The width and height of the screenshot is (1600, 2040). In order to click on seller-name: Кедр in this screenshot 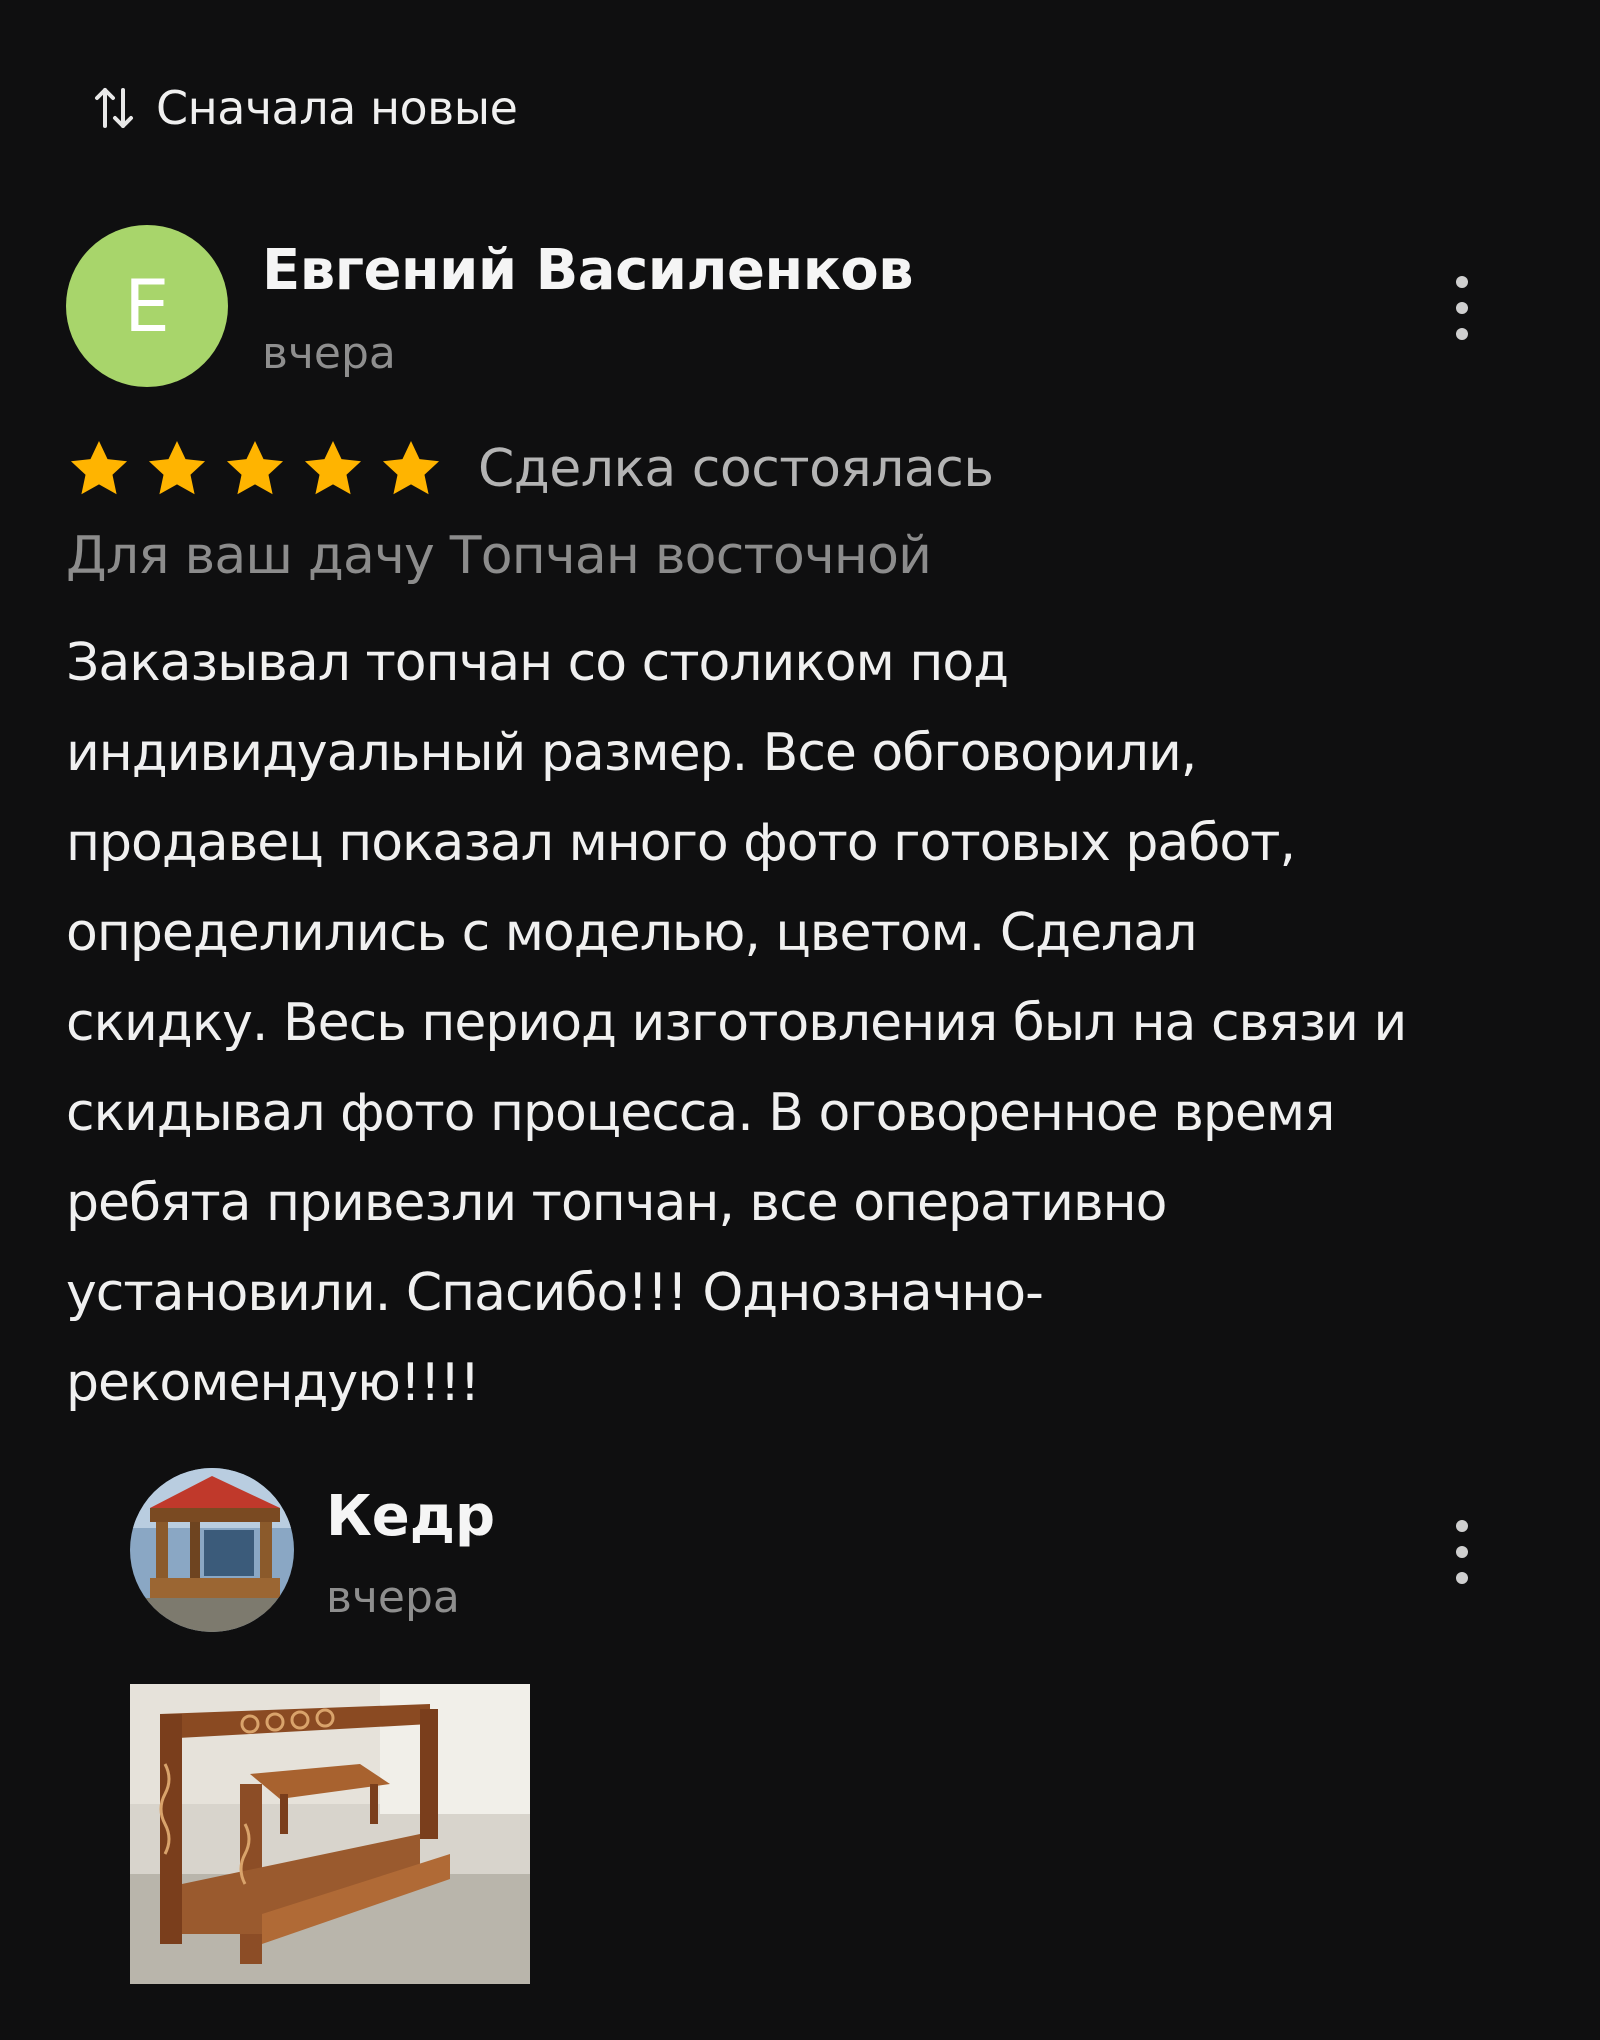, I will do `click(410, 1516)`.